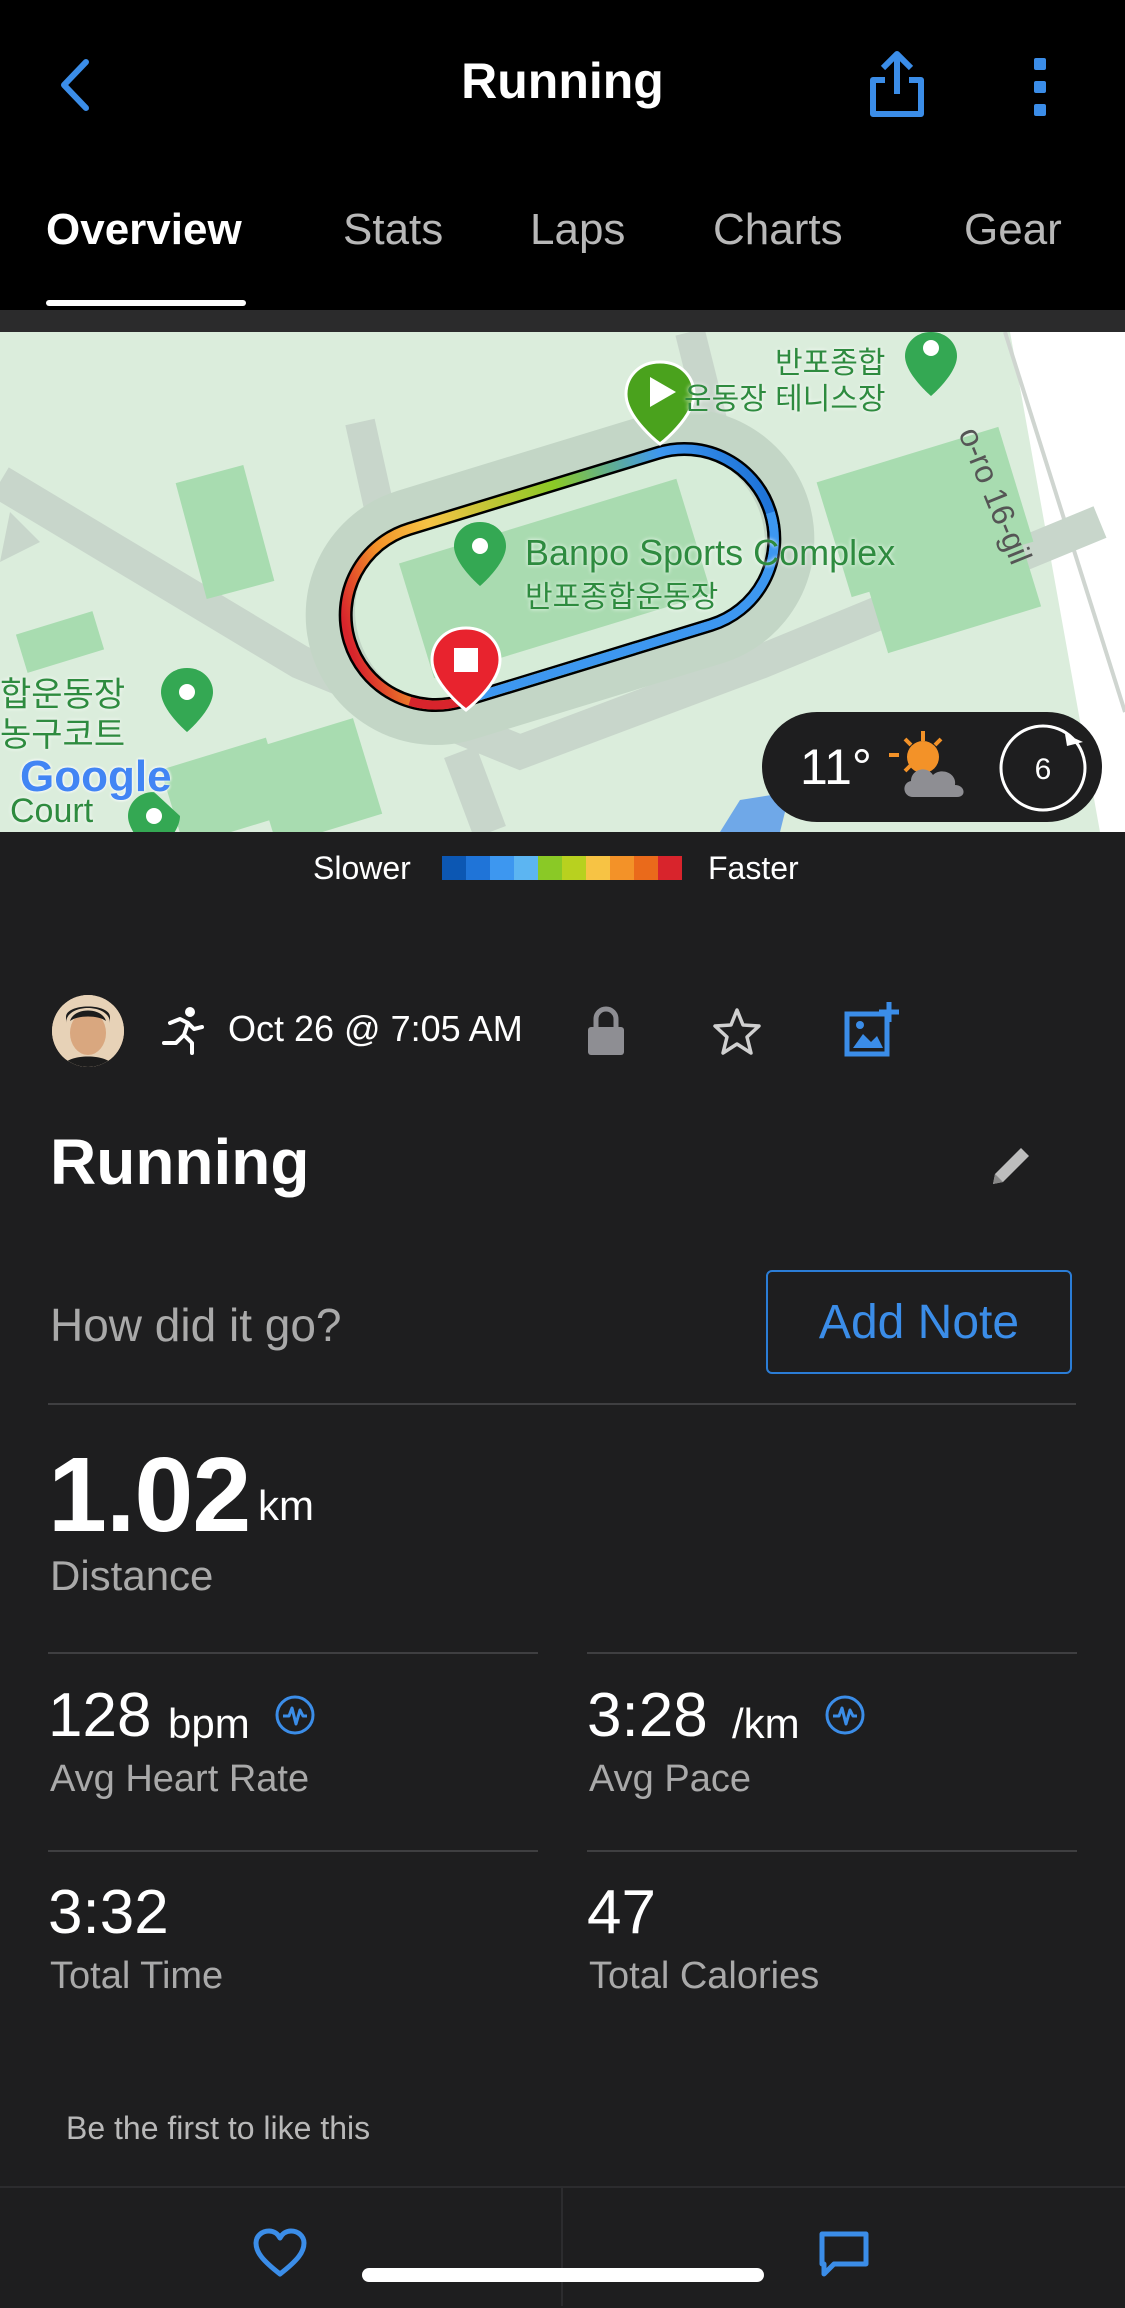 This screenshot has width=1125, height=2308. What do you see at coordinates (845, 1715) in the screenshot?
I see `pace-sensor-icon` at bounding box center [845, 1715].